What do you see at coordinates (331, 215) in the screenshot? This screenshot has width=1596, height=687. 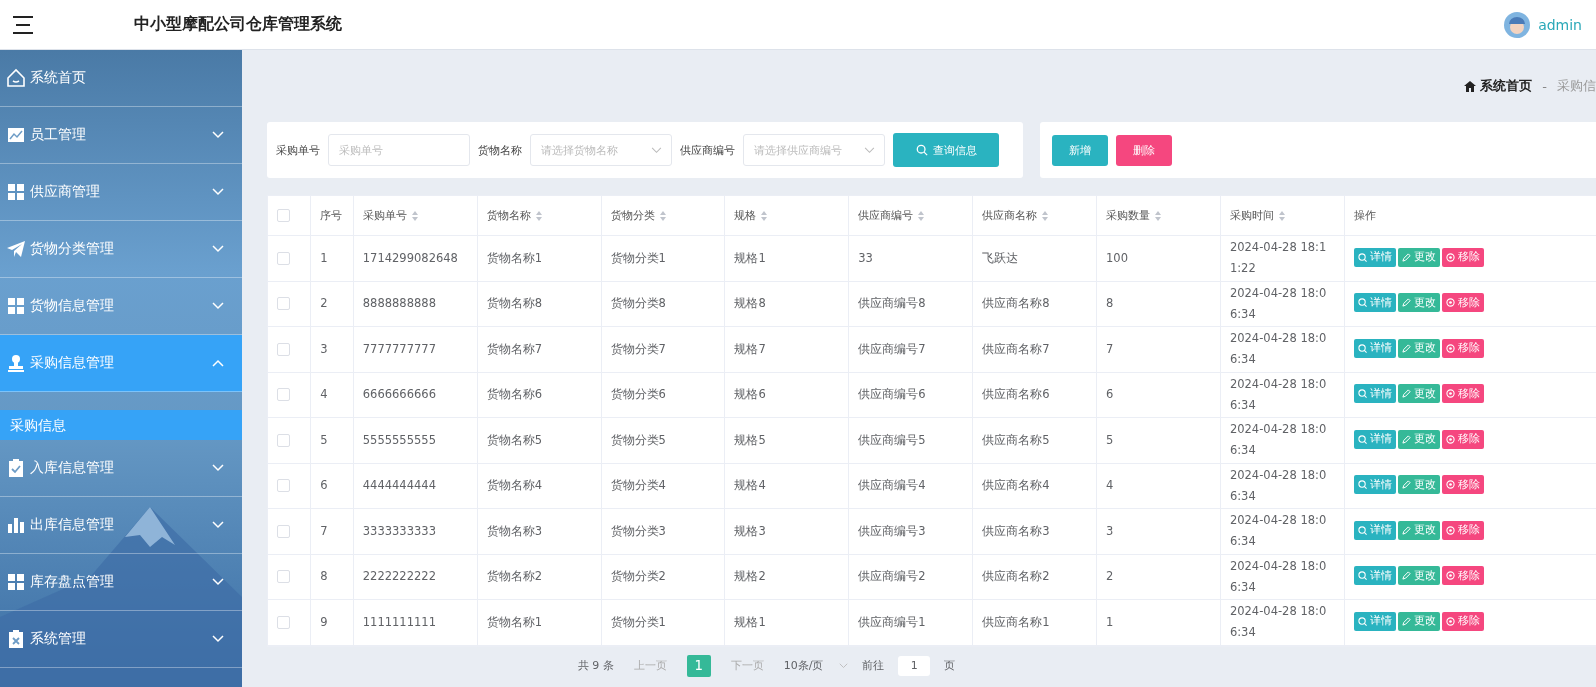 I see `column-header: 序号` at bounding box center [331, 215].